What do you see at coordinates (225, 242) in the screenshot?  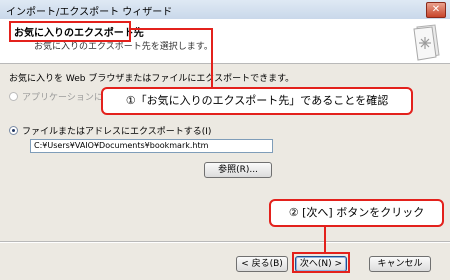 I see `footer-separator` at bounding box center [225, 242].